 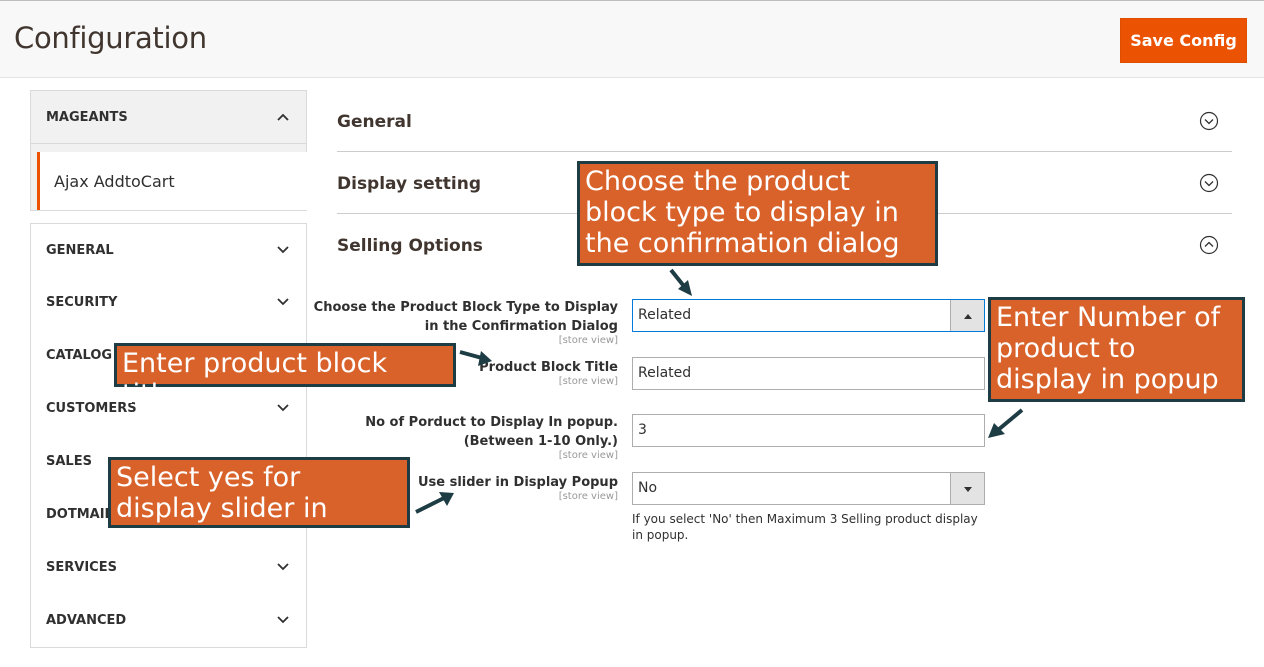 What do you see at coordinates (1209, 245) in the screenshot?
I see `circle-chevron-up-icon` at bounding box center [1209, 245].